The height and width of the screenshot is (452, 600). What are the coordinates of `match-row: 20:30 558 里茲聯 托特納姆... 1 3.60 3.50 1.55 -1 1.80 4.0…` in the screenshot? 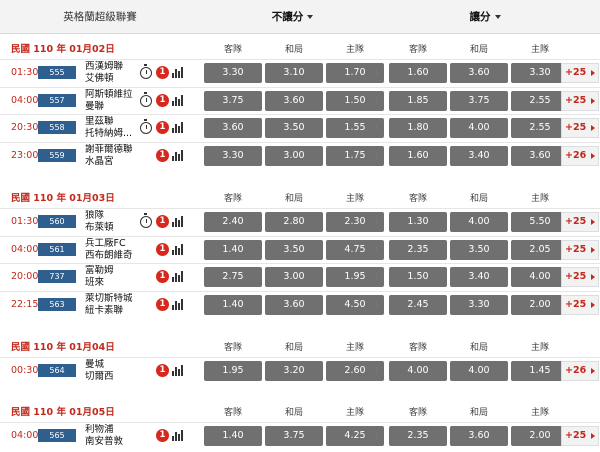 It's located at (300, 127).